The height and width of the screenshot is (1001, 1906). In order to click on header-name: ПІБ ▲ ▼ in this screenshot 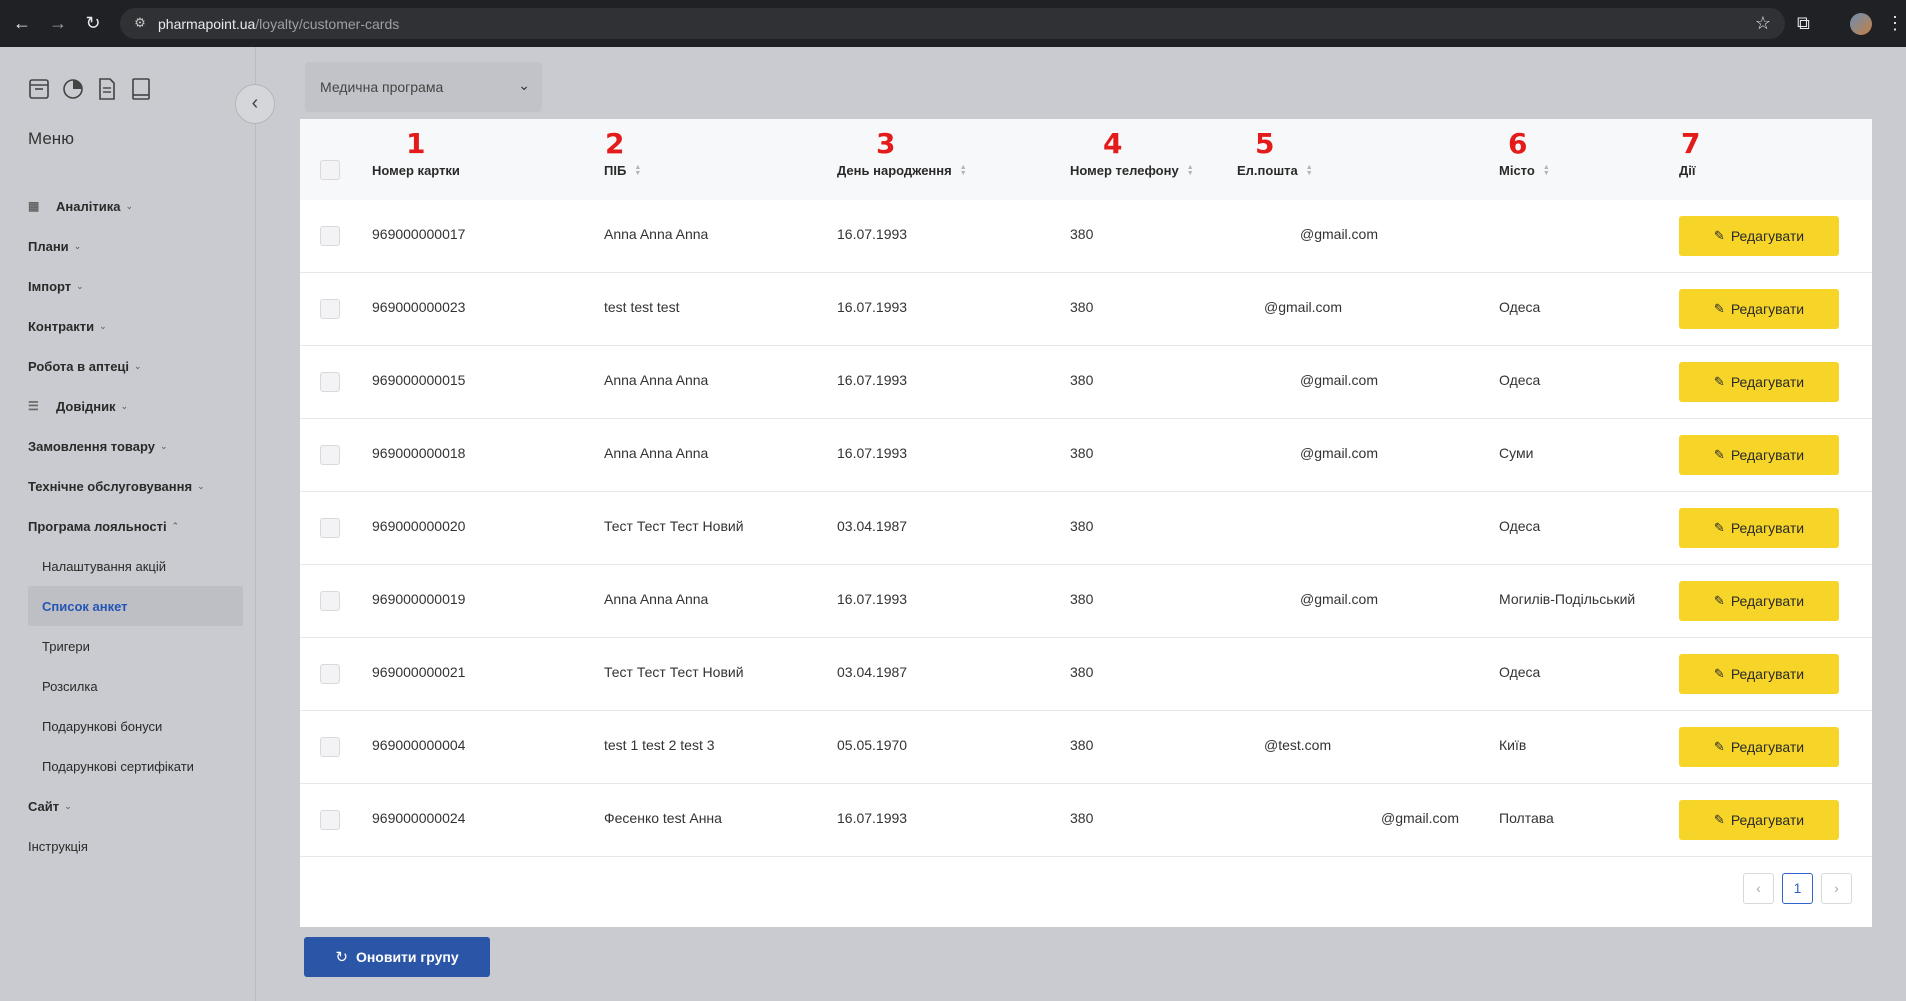, I will do `click(622, 170)`.